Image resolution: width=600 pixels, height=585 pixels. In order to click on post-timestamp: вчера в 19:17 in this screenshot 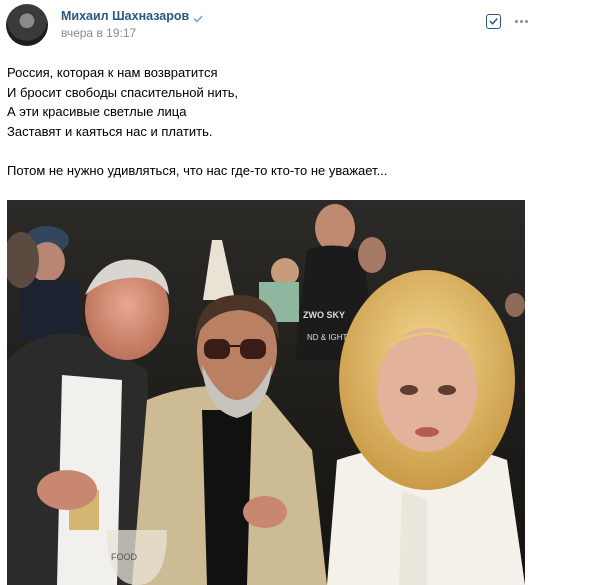, I will do `click(98, 33)`.